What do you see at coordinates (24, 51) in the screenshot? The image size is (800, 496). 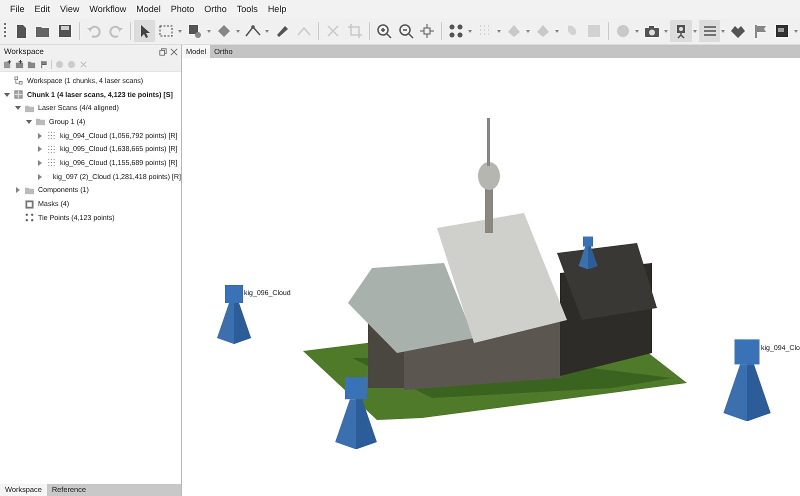 I see `panel-title: Workspace` at bounding box center [24, 51].